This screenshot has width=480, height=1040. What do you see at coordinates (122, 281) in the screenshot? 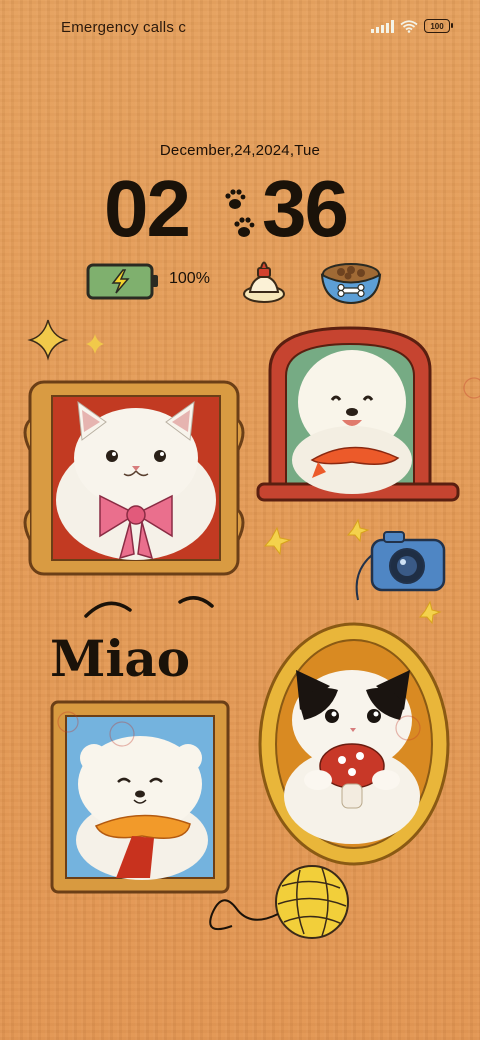
I see `battery-widget-icon` at bounding box center [122, 281].